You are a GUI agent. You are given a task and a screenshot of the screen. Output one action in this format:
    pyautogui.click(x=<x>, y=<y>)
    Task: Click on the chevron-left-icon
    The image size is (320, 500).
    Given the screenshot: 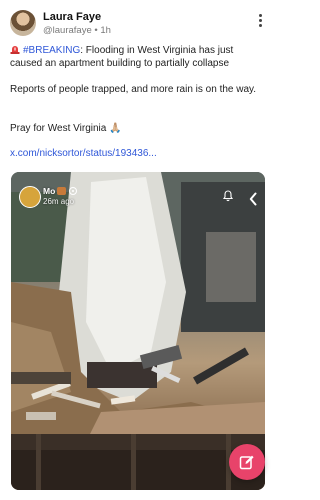 What is the action you would take?
    pyautogui.click(x=253, y=199)
    